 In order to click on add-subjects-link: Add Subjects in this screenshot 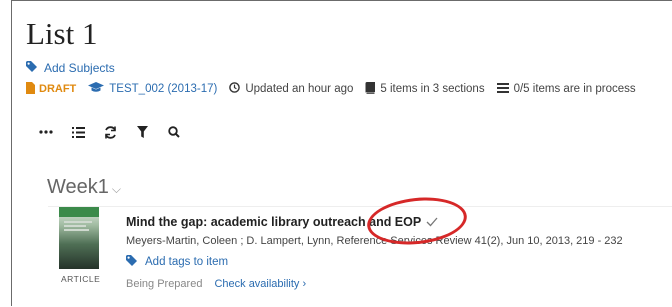, I will do `click(70, 68)`.